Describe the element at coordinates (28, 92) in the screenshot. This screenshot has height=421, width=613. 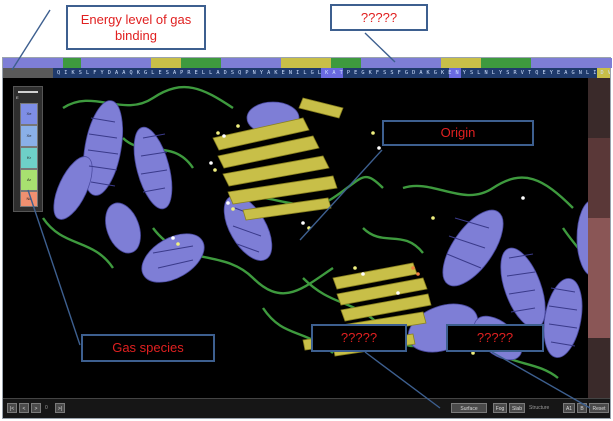
I see `energy-slider` at that location.